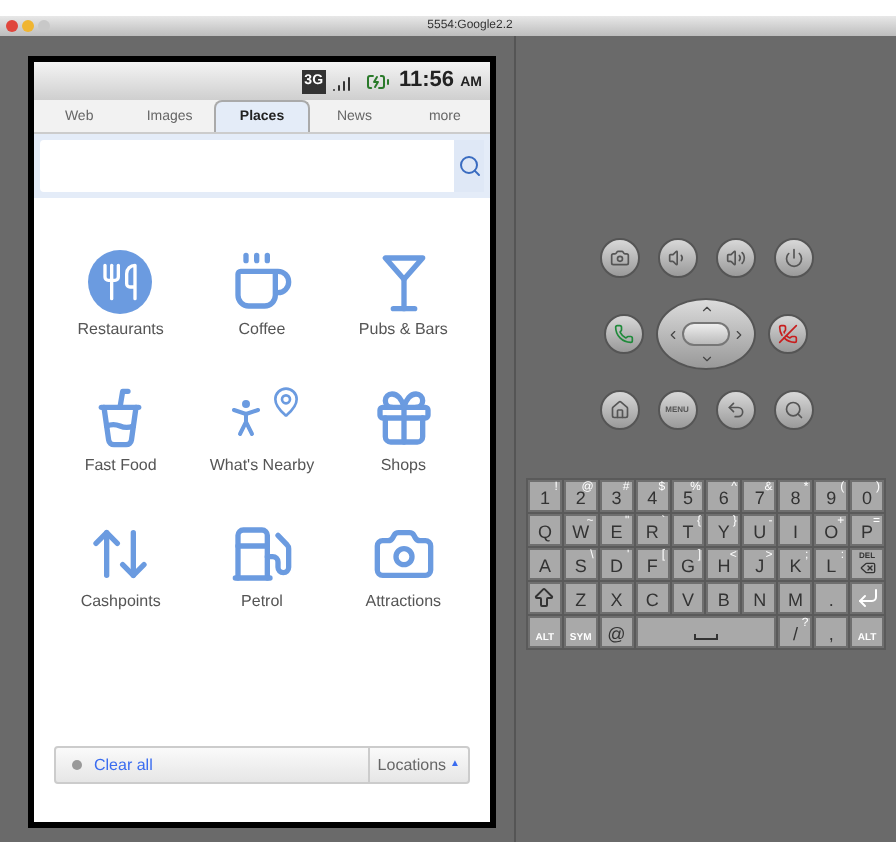 The height and width of the screenshot is (842, 896). What do you see at coordinates (123, 765) in the screenshot?
I see `clear-all-link: Clear all` at bounding box center [123, 765].